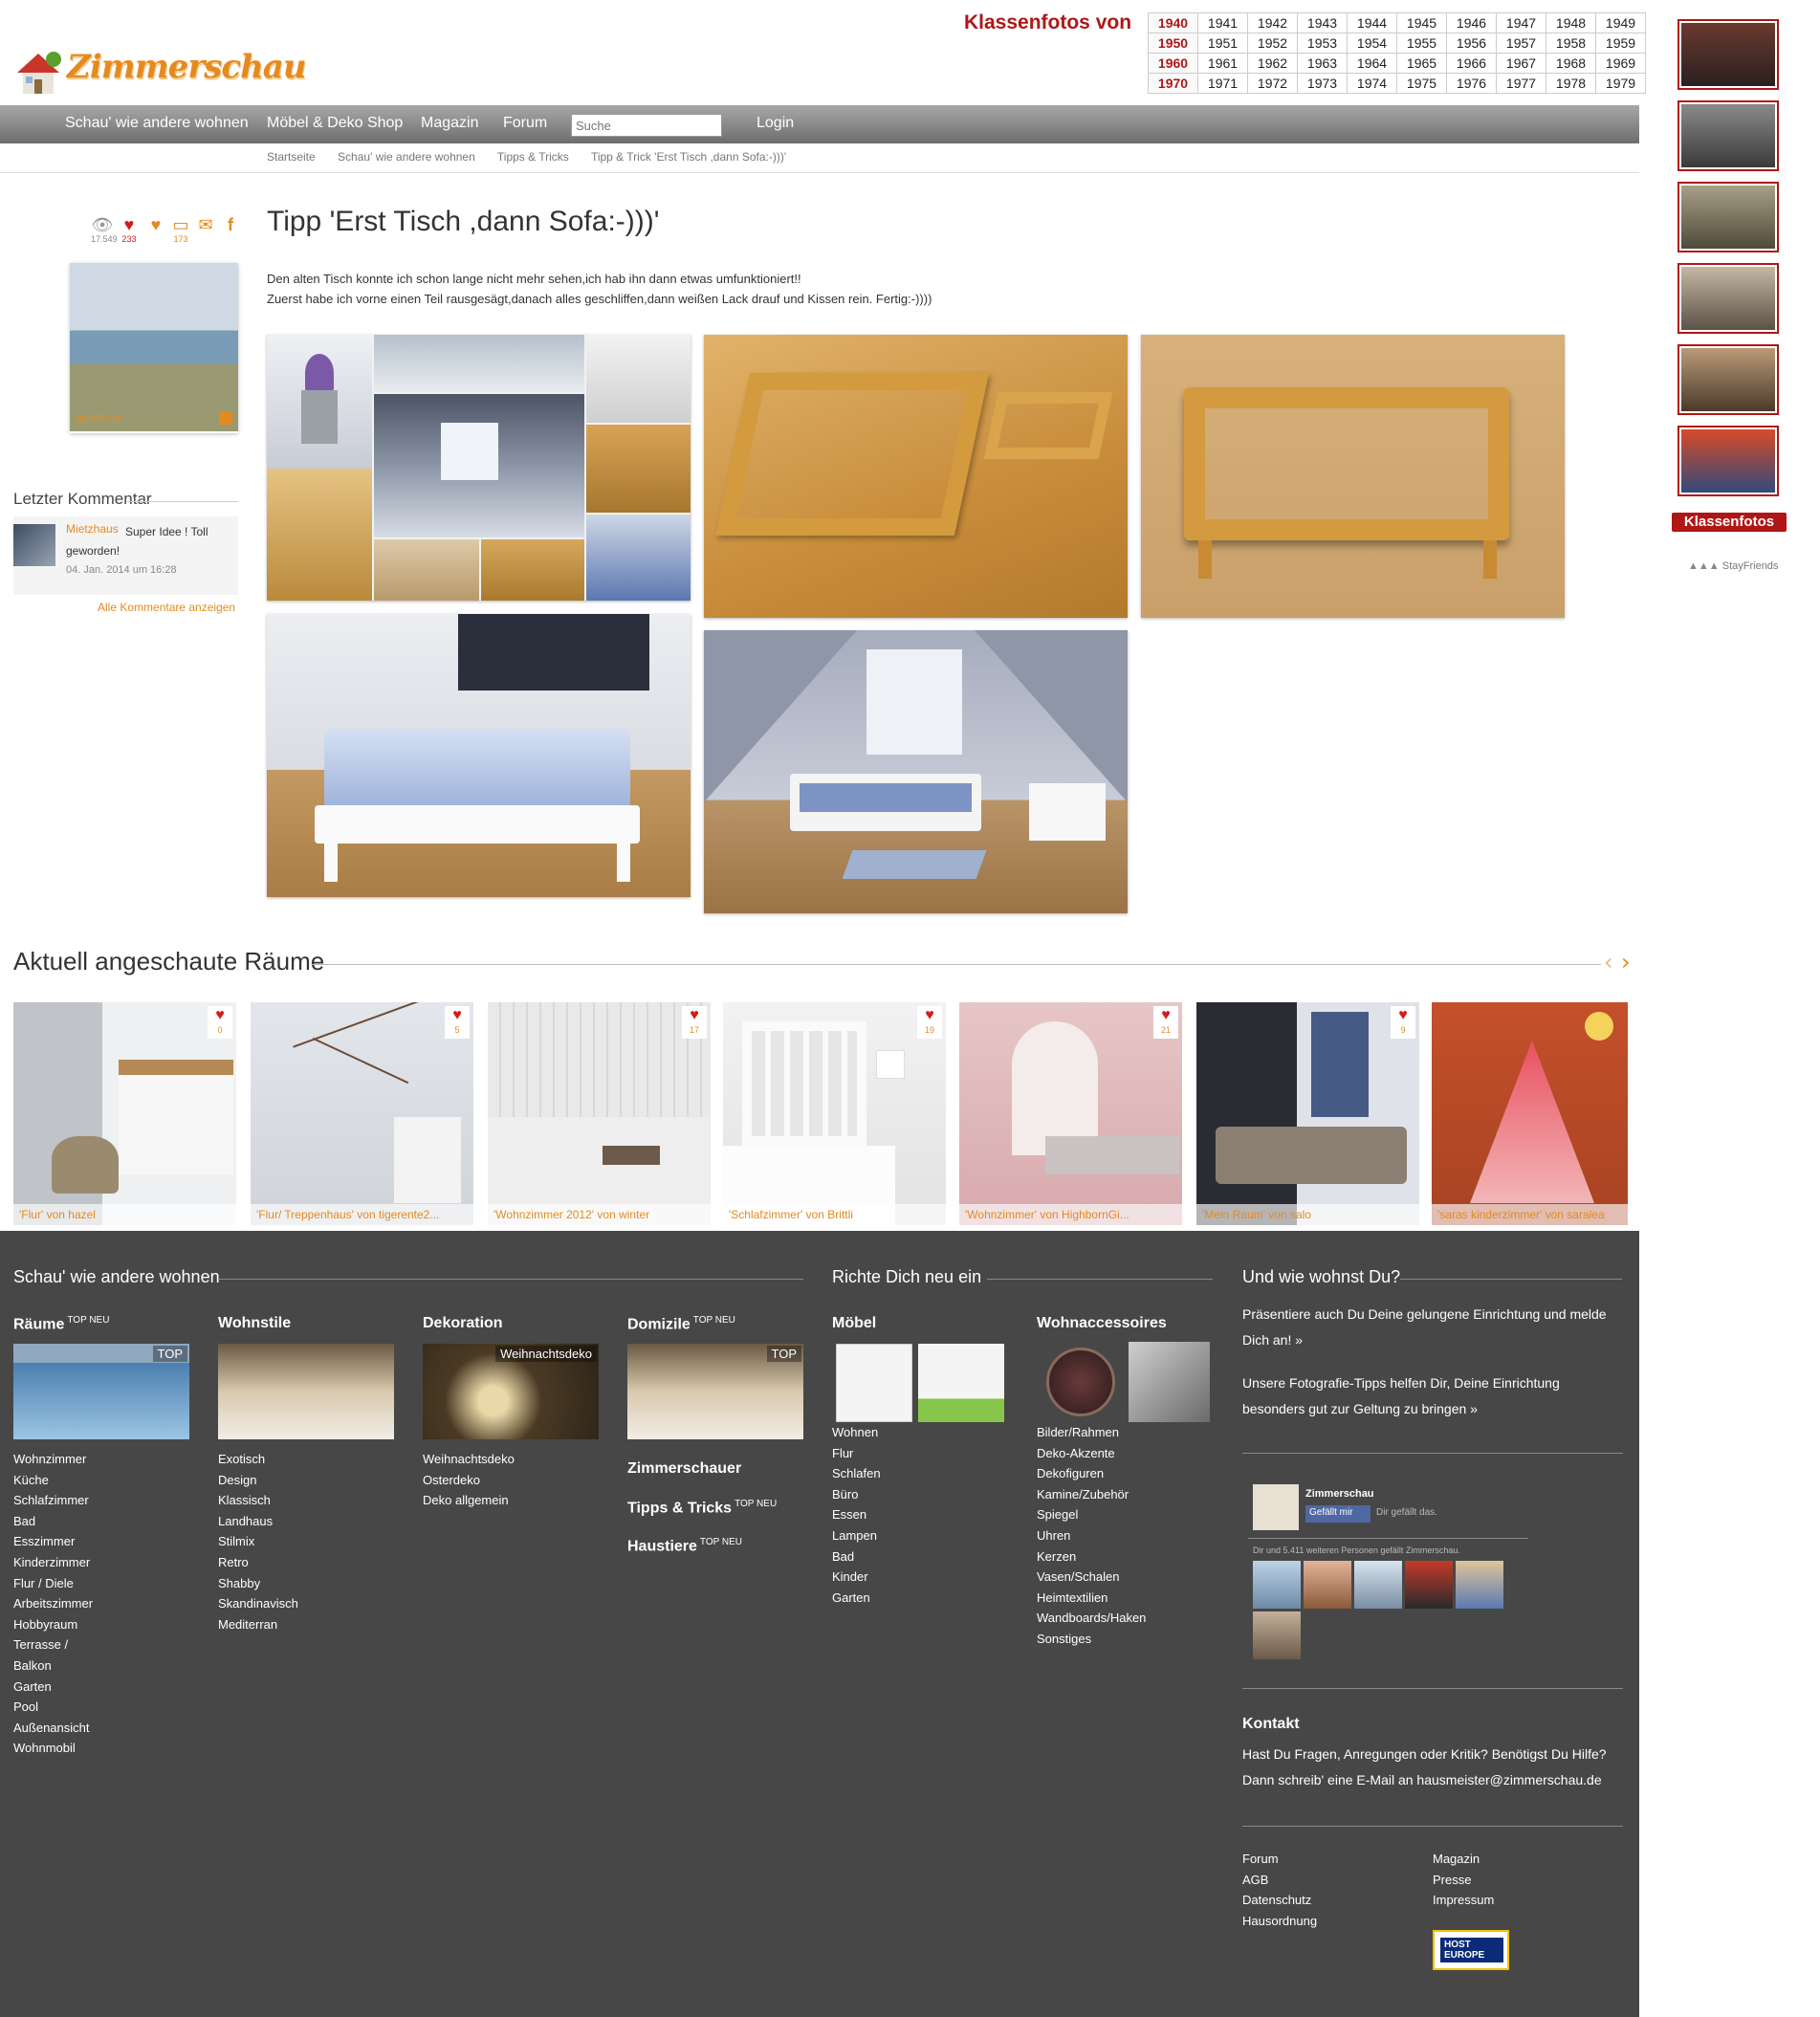 The width and height of the screenshot is (1820, 2017). Describe the element at coordinates (1530, 1214) in the screenshot. I see `room-caption: 'saras kinderzimmer' von saralea` at that location.